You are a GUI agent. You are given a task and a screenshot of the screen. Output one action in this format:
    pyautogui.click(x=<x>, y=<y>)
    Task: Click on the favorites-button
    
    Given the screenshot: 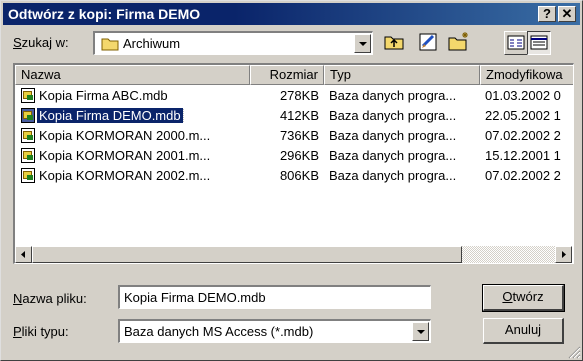 What is the action you would take?
    pyautogui.click(x=428, y=42)
    